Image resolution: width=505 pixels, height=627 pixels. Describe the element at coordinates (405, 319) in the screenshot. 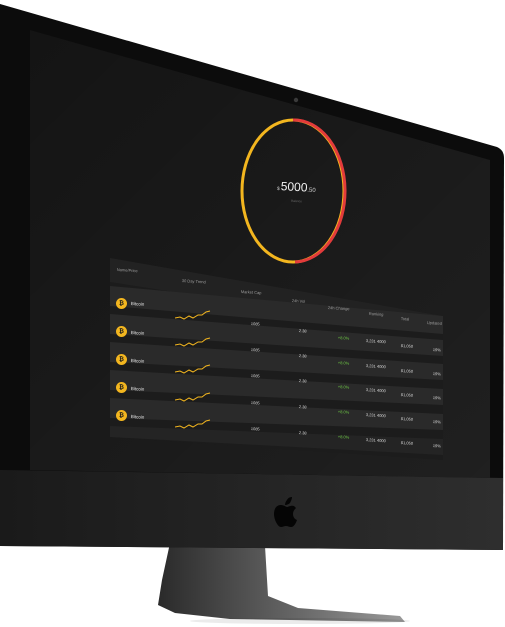

I see `header-total: Total` at that location.